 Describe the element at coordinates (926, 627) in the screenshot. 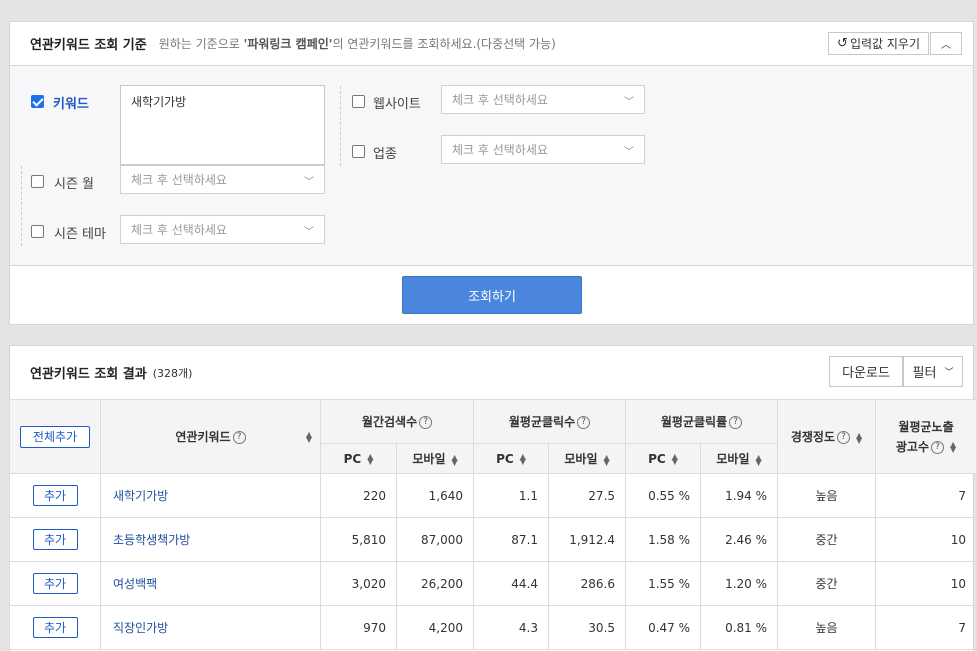

I see `ads-cell: 7` at that location.